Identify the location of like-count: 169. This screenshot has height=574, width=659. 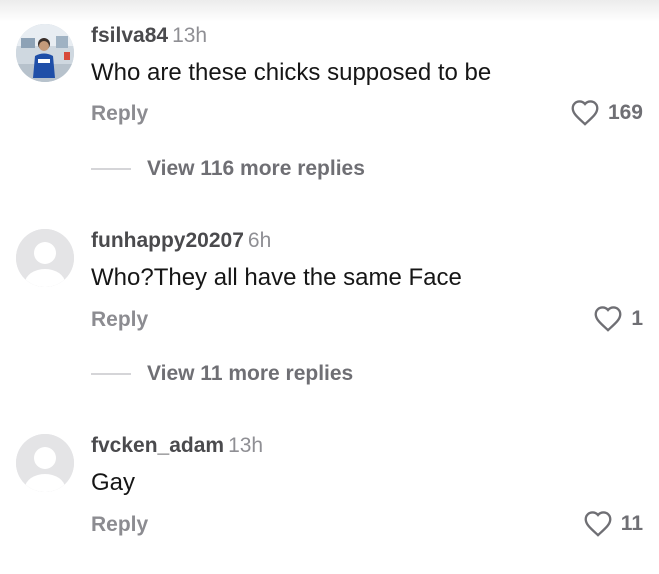
(625, 112).